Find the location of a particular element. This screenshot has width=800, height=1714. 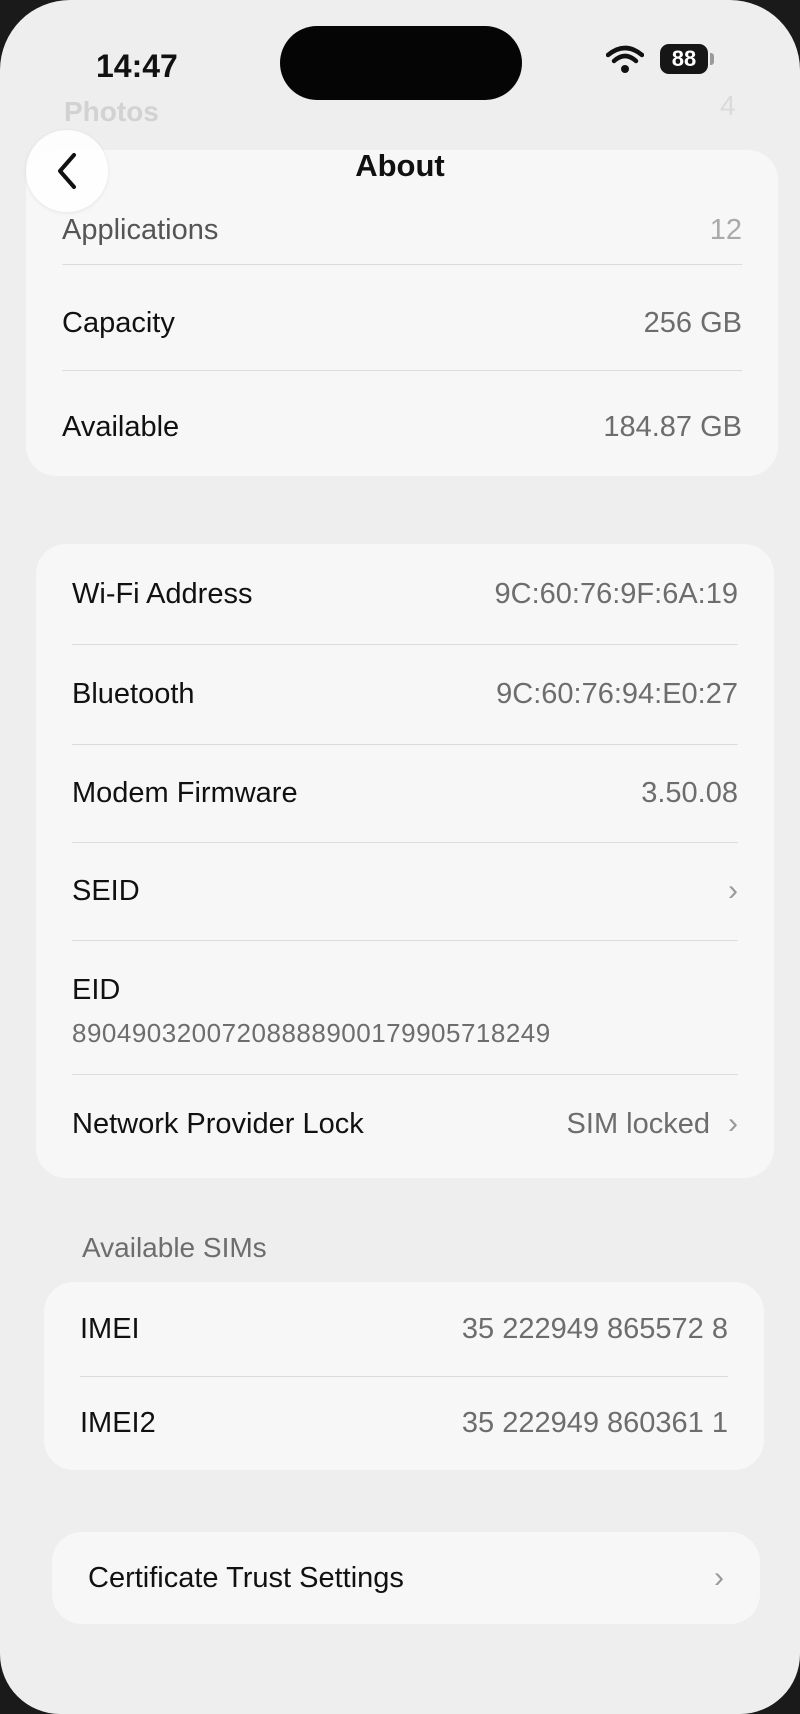

applications-label: Applications is located at coordinates (140, 229).